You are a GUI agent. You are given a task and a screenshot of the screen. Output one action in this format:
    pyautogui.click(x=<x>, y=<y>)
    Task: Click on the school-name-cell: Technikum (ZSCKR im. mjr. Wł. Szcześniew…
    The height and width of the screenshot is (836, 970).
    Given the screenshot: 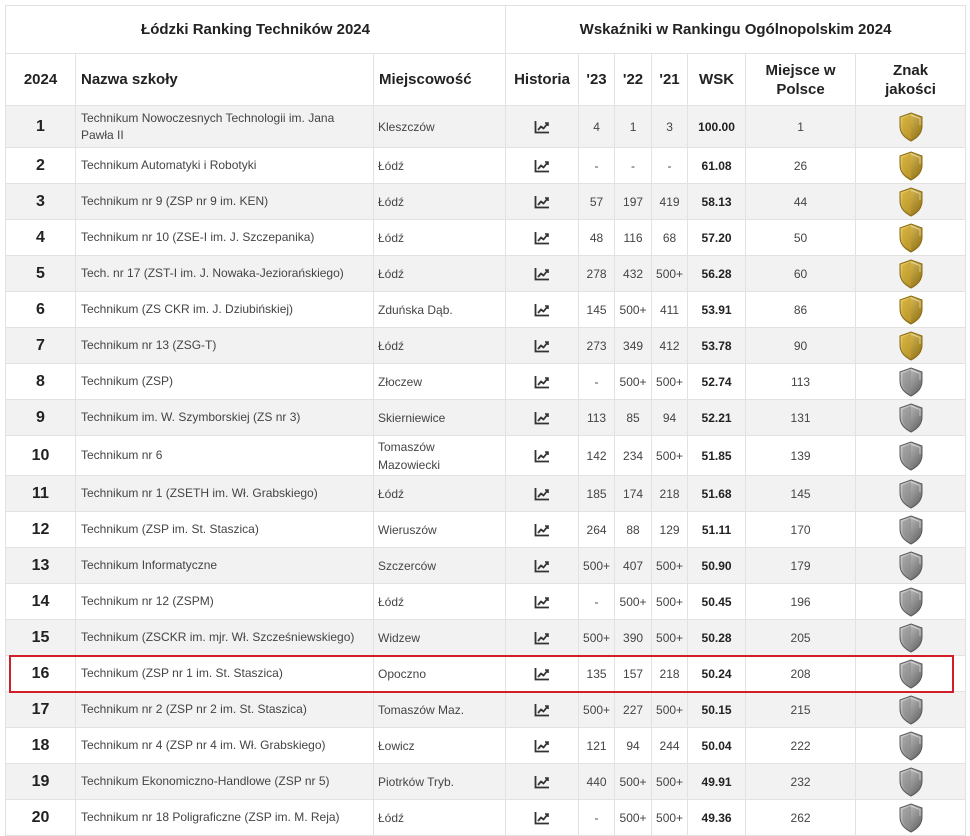 What is the action you would take?
    pyautogui.click(x=224, y=637)
    